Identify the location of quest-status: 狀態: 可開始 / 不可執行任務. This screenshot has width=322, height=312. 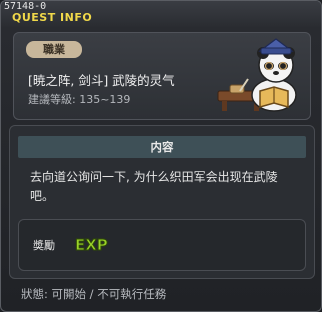
(94, 294).